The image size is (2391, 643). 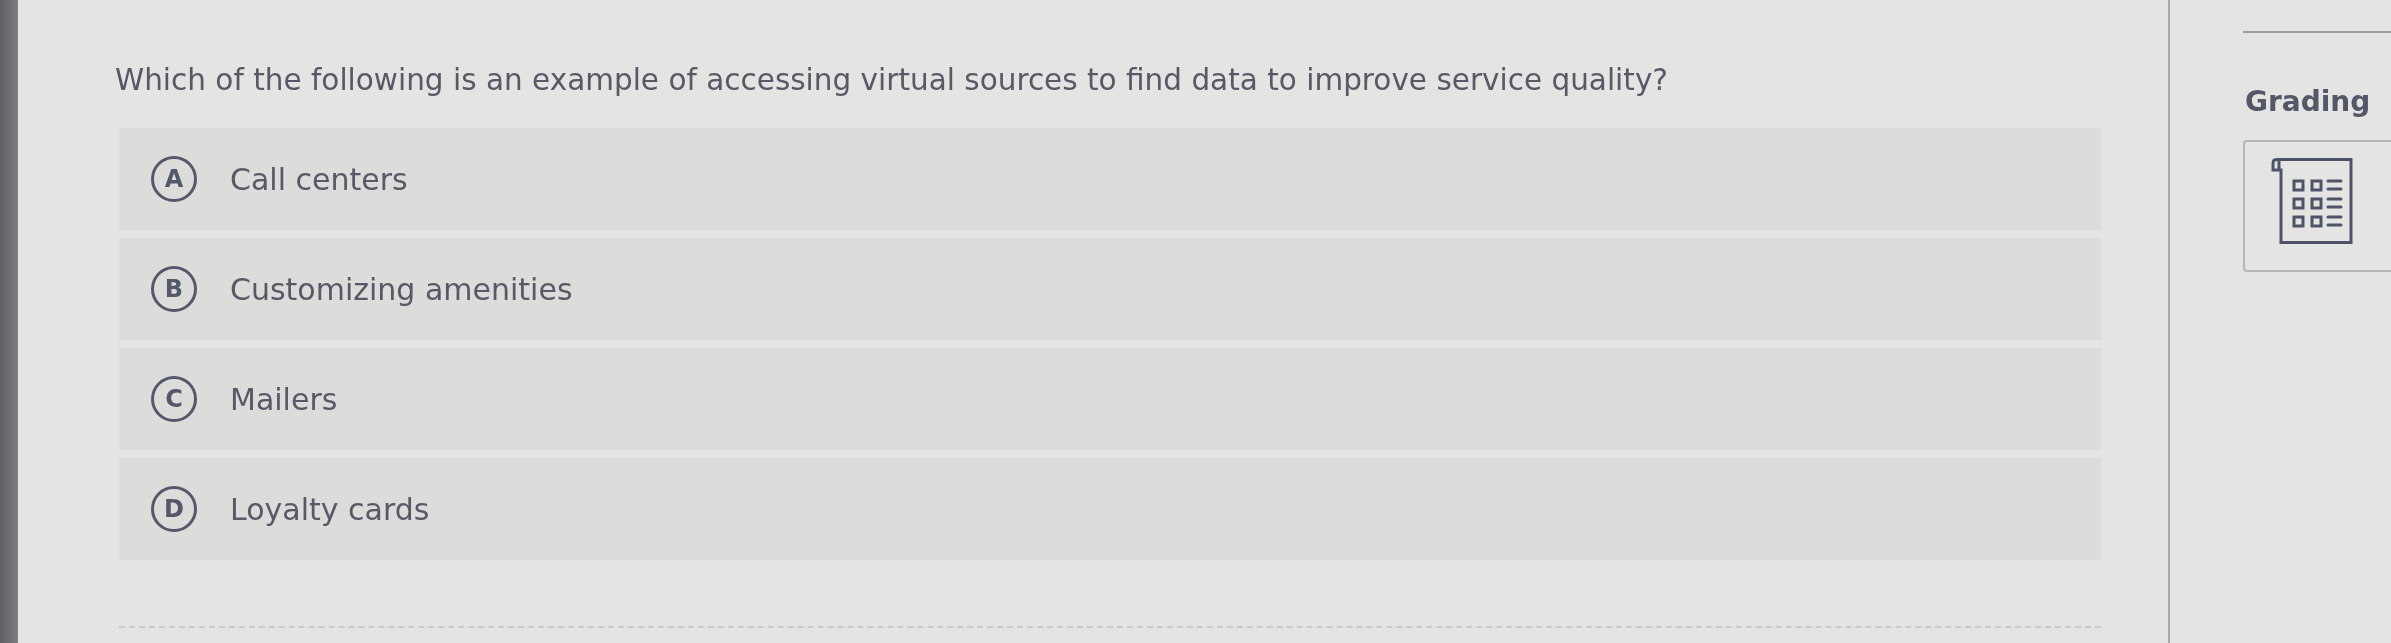 What do you see at coordinates (2308, 102) in the screenshot?
I see `grading-heading: Grading` at bounding box center [2308, 102].